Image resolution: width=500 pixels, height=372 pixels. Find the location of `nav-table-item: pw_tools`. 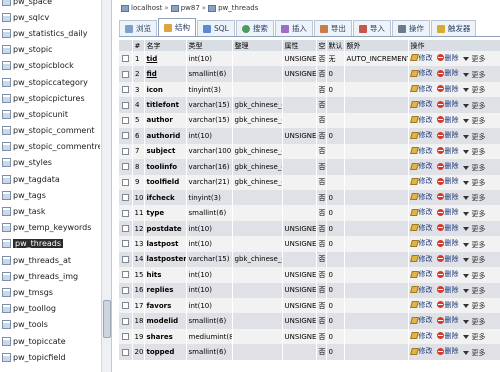

nav-table-item: pw_tools is located at coordinates (50, 325).